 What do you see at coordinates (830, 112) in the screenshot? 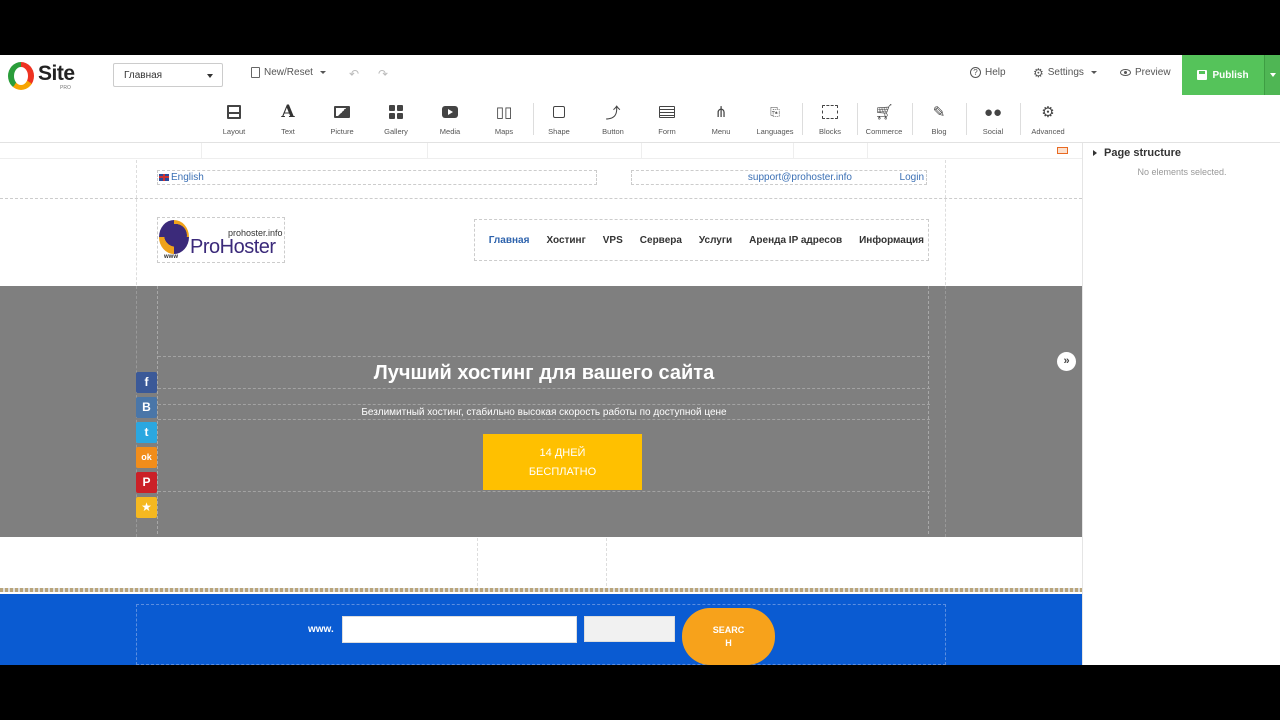
I see `blocks-icon` at bounding box center [830, 112].